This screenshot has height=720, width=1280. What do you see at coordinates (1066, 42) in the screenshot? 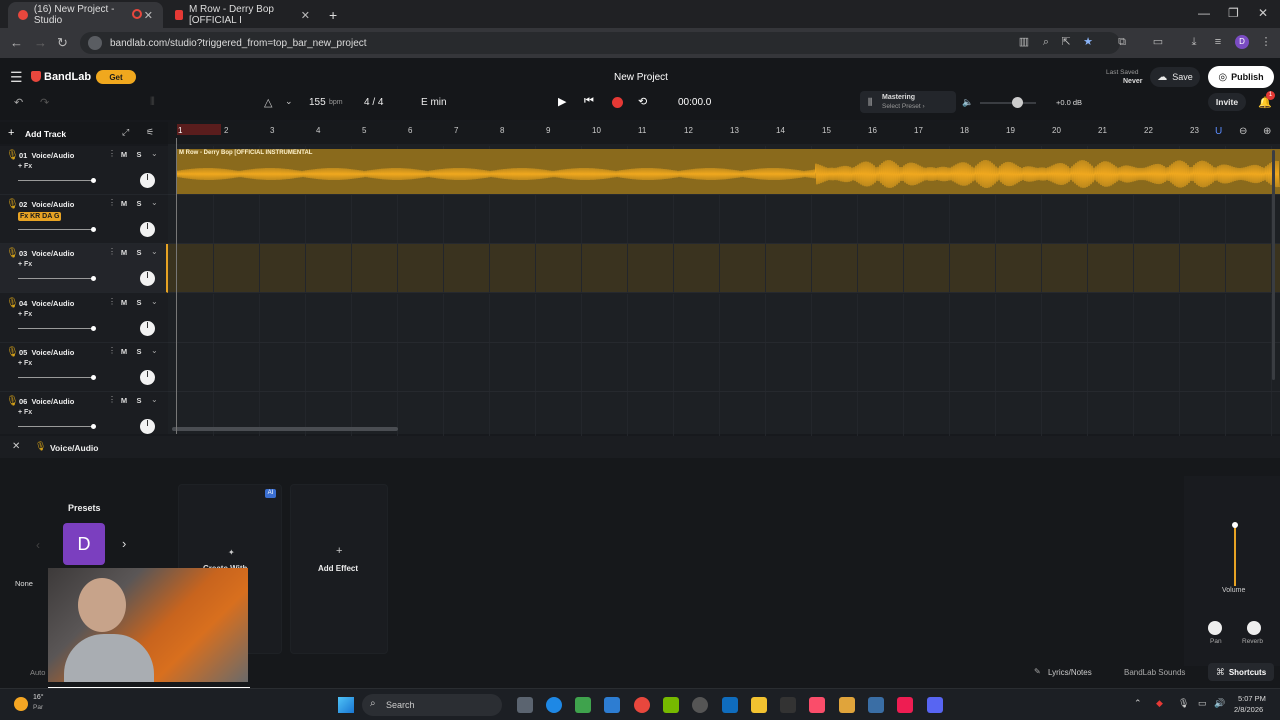
I see `cast-icon: ⇱` at bounding box center [1066, 42].